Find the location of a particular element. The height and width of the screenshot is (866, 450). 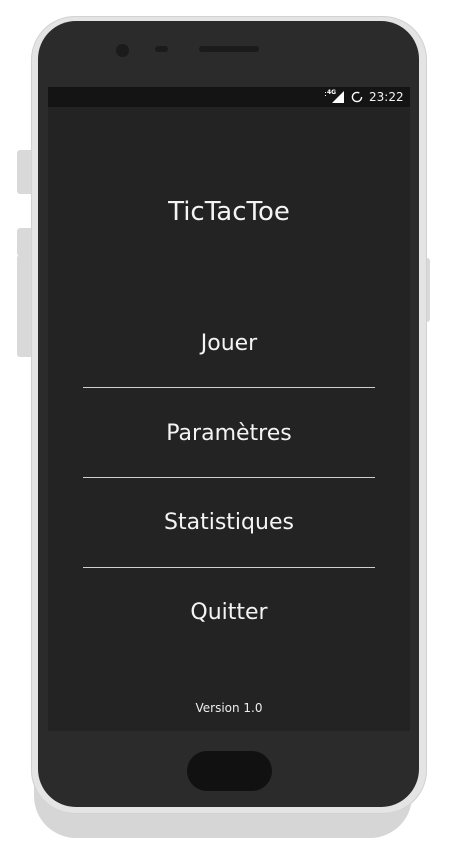

front-camera is located at coordinates (122, 50).